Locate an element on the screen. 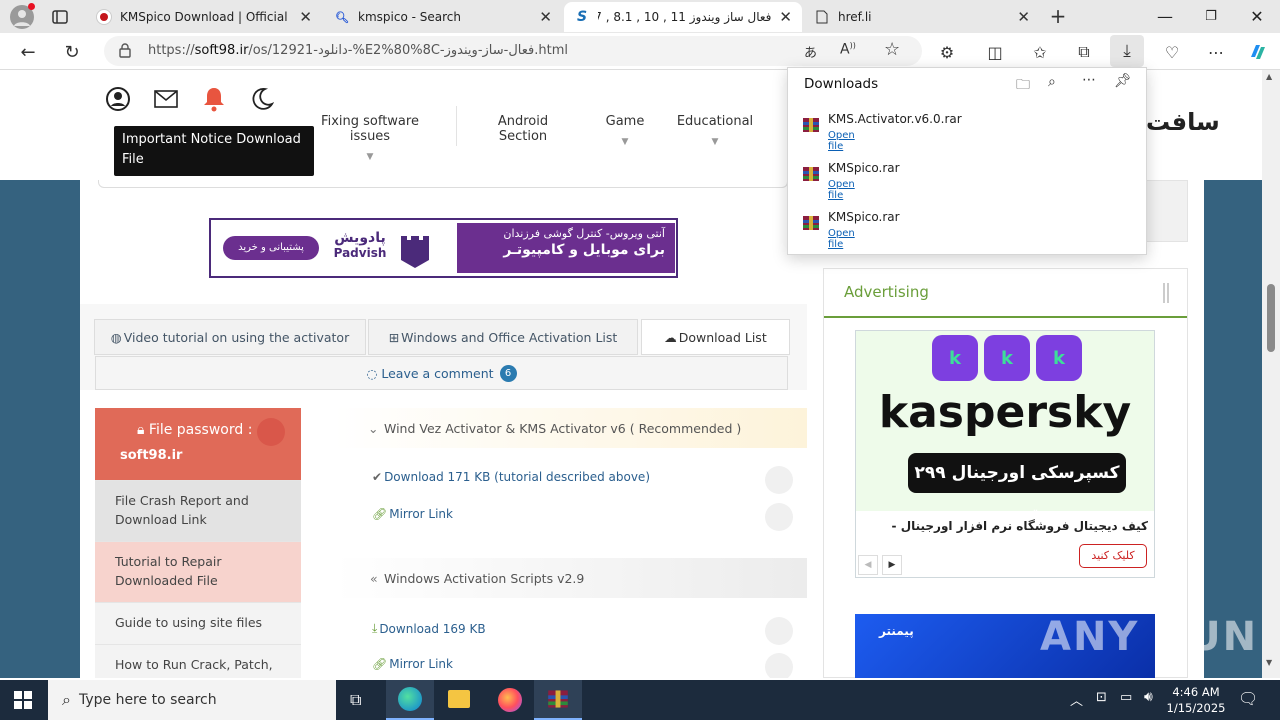 The height and width of the screenshot is (720, 1280). menu-fixing-software: Fixing software issues ▼ is located at coordinates (370, 138).